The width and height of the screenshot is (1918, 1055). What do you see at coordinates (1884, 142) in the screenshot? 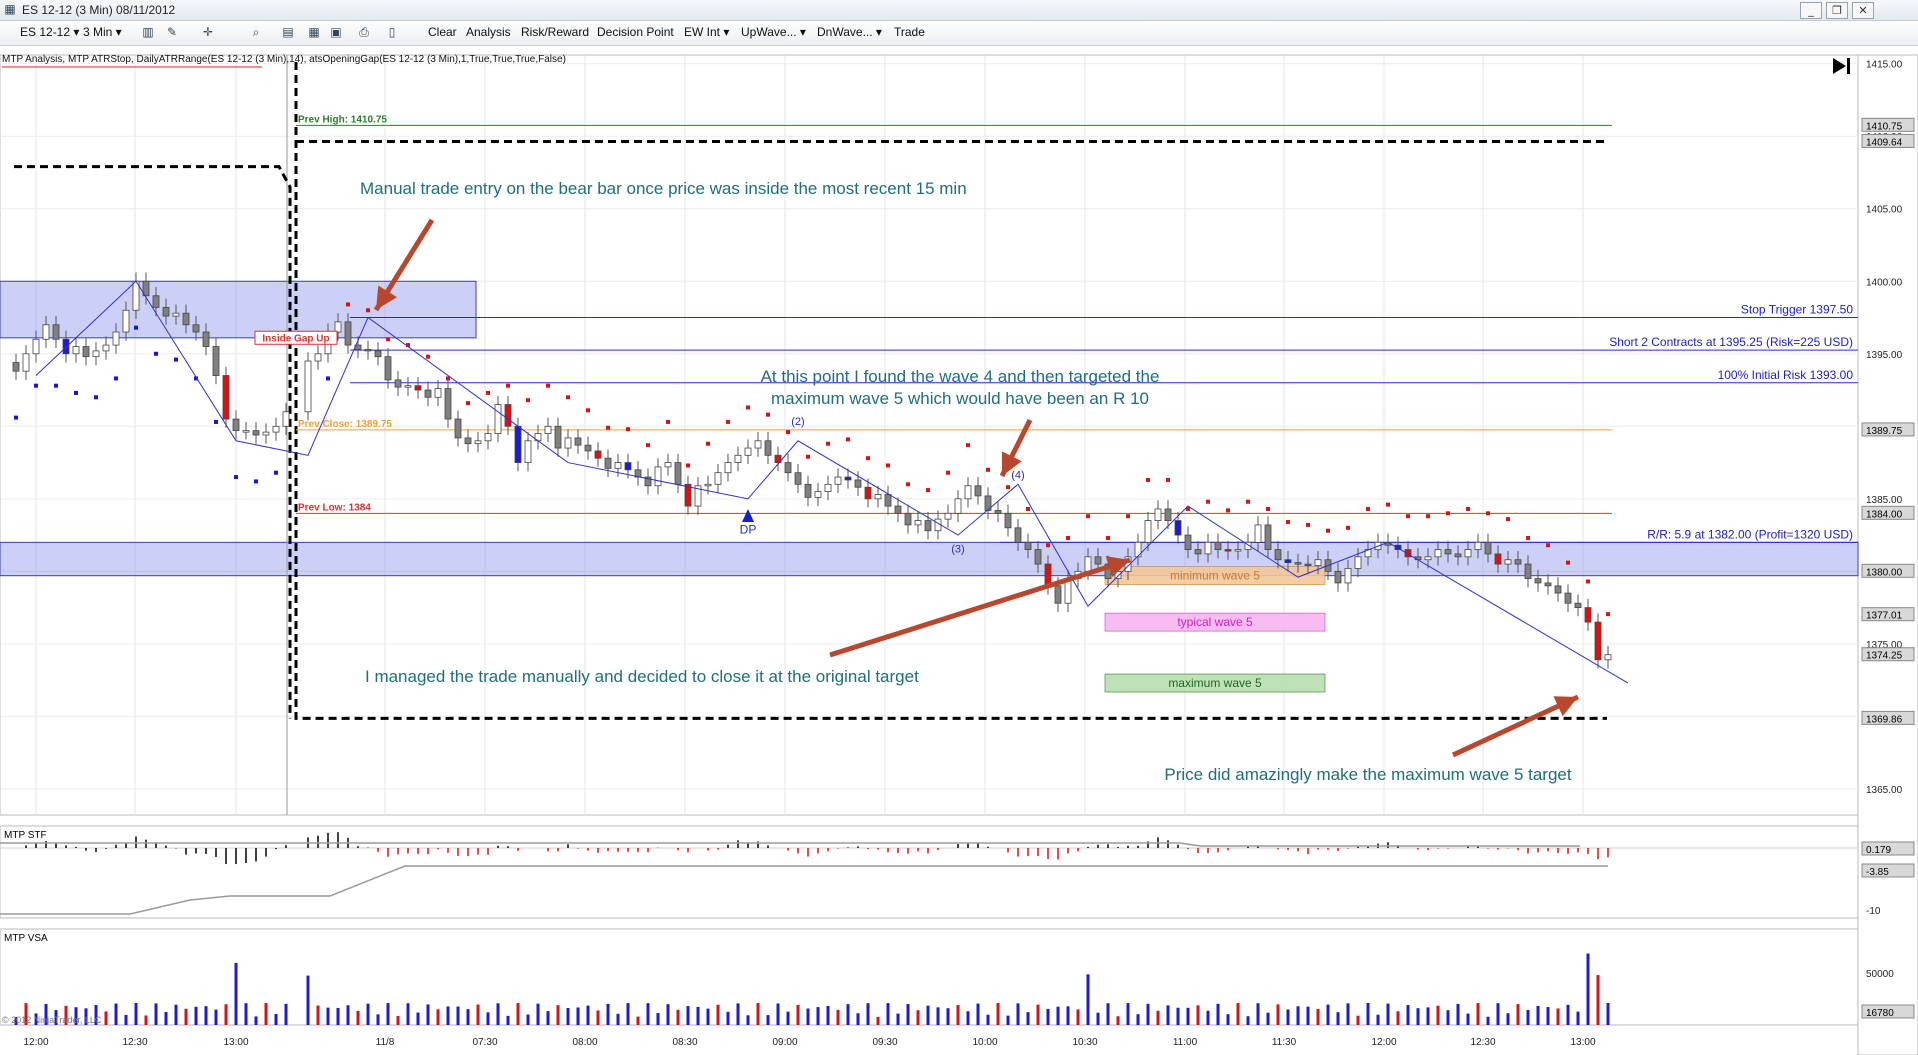
I see `price-marker-label: 1409.64` at bounding box center [1884, 142].